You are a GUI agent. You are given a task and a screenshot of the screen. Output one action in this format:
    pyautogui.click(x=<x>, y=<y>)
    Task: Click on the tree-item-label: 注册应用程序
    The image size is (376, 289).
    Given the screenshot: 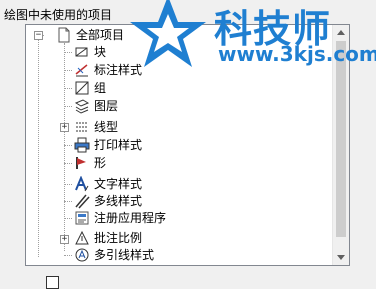 What is the action you would take?
    pyautogui.click(x=130, y=218)
    